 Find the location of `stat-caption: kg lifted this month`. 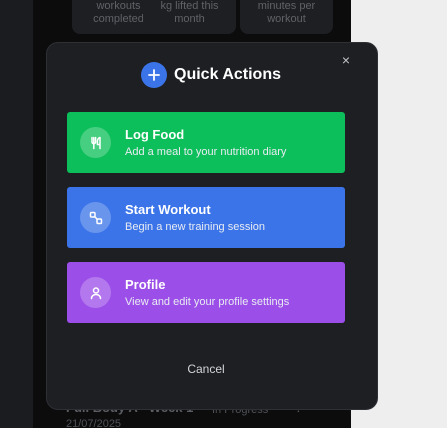

stat-caption: kg lifted this month is located at coordinates (189, 12).